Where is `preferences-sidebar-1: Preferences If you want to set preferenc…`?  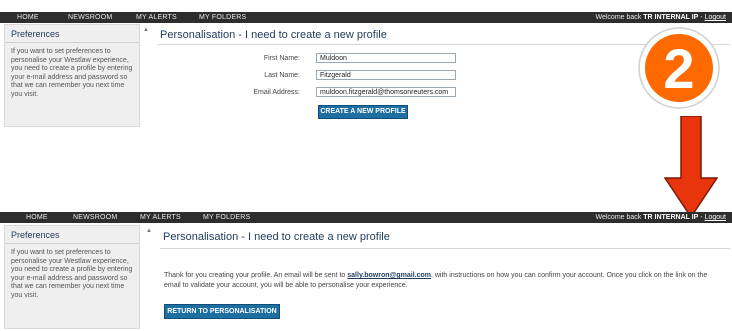
preferences-sidebar-1: Preferences If you want to set preferenc… is located at coordinates (72, 75).